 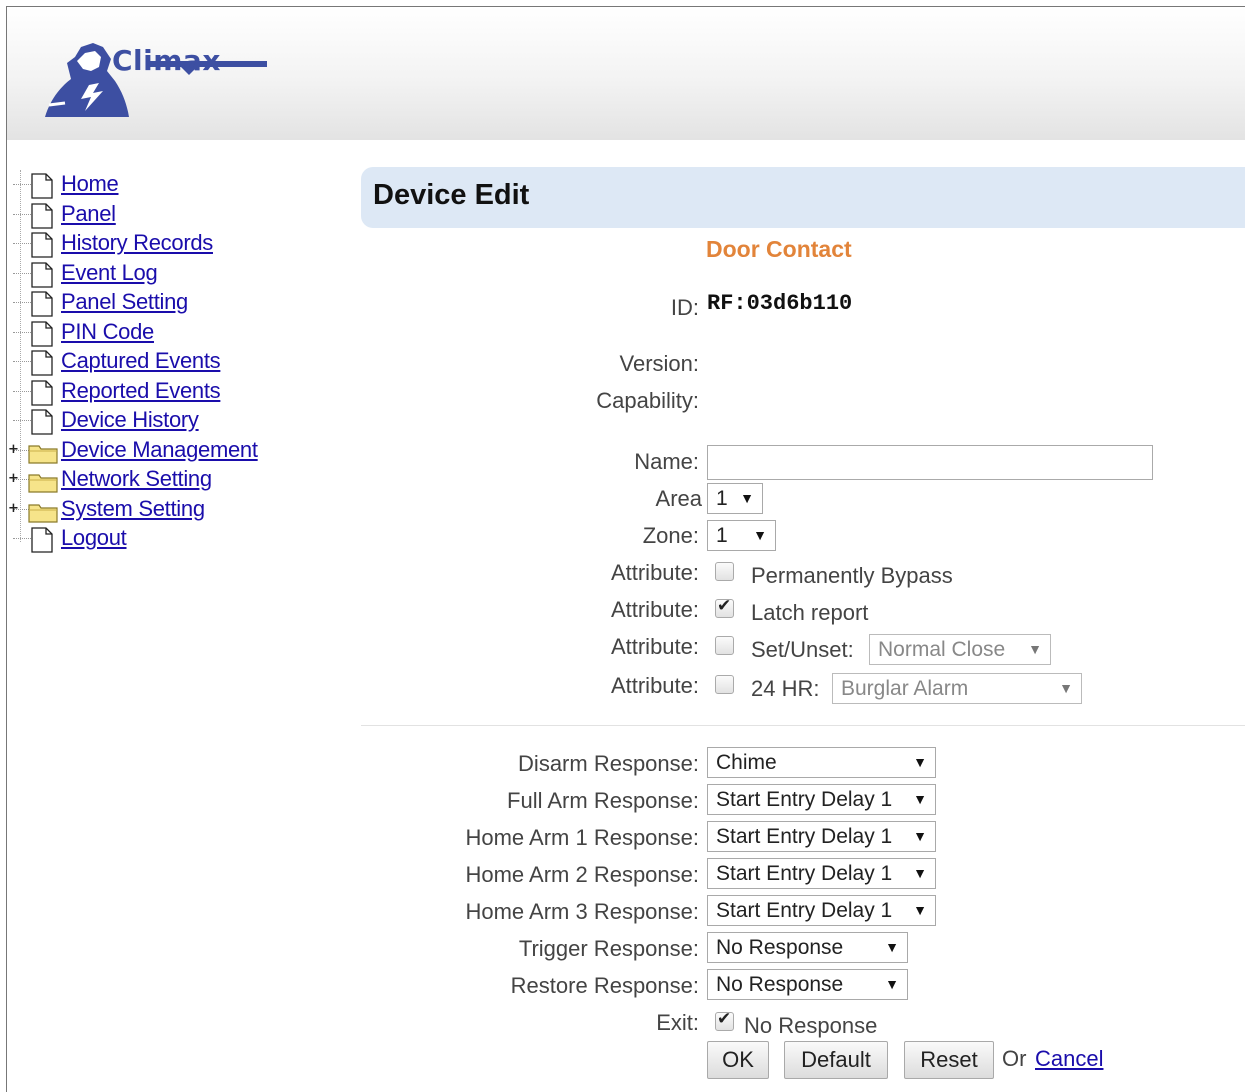 I want to click on 24hr-select-value: Burglar Alarm, so click(x=905, y=688).